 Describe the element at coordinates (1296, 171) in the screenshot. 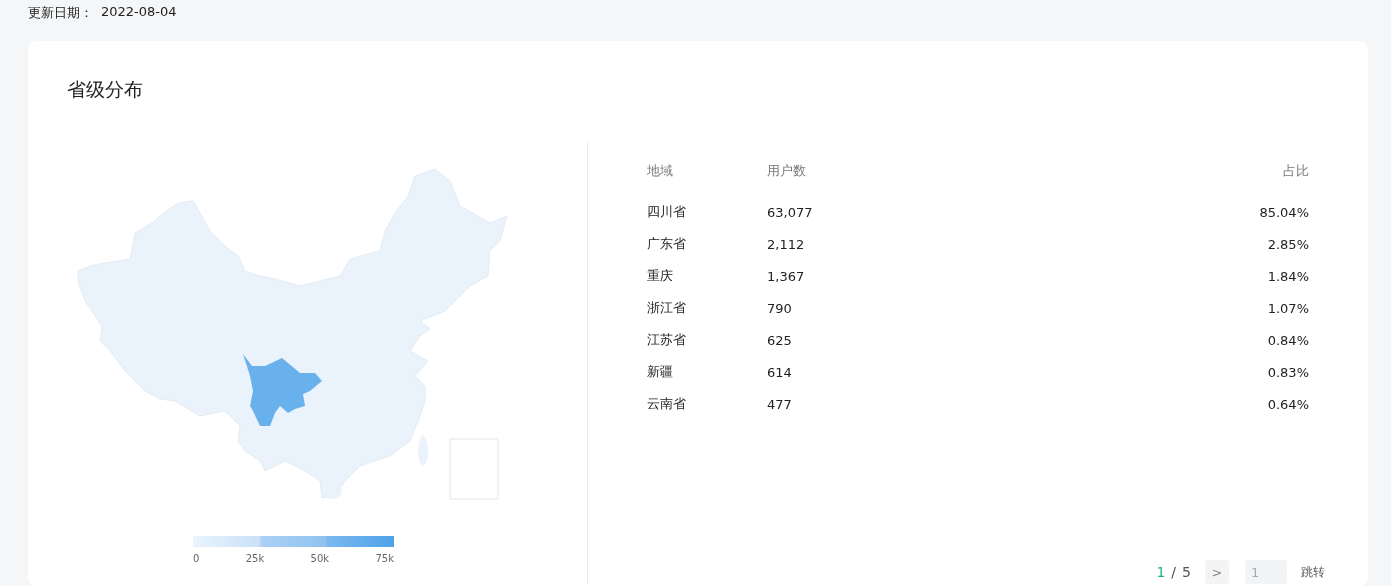

I see `column-header: 占比` at that location.